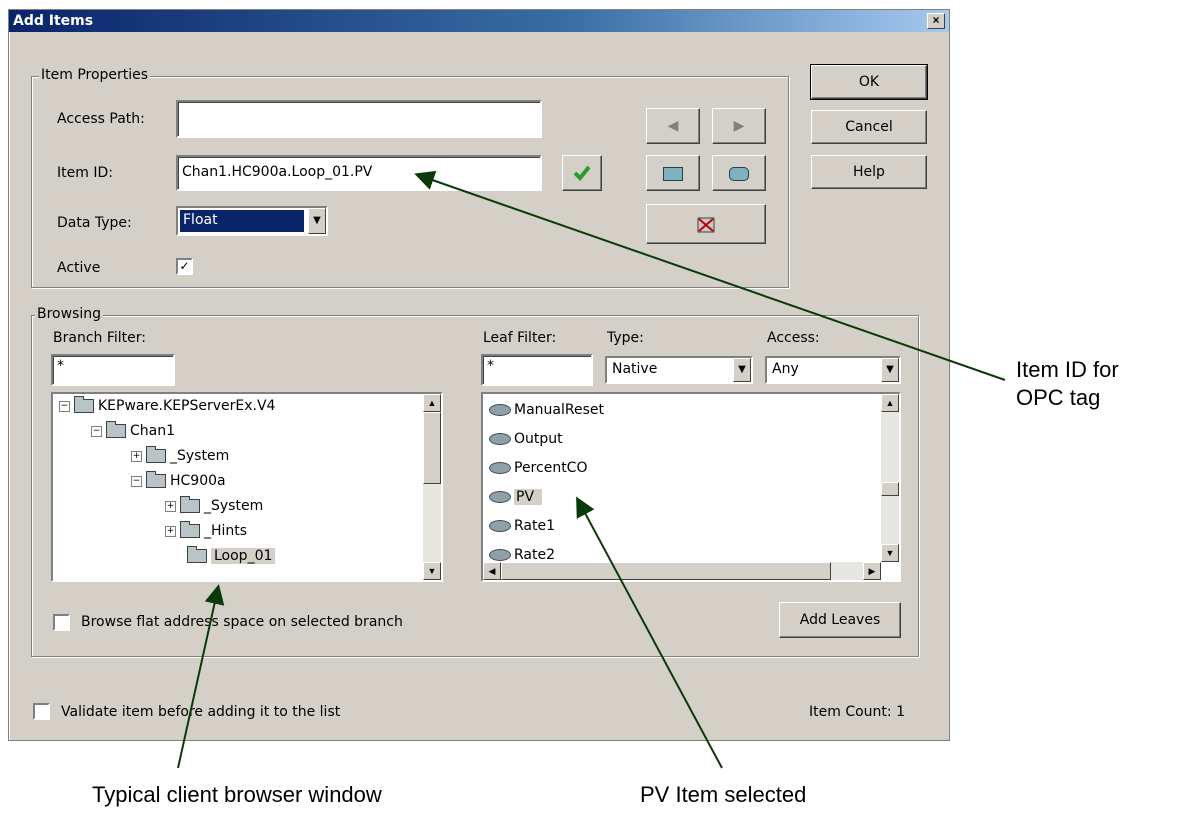  I want to click on item-id-arrow, so click(710, 275).